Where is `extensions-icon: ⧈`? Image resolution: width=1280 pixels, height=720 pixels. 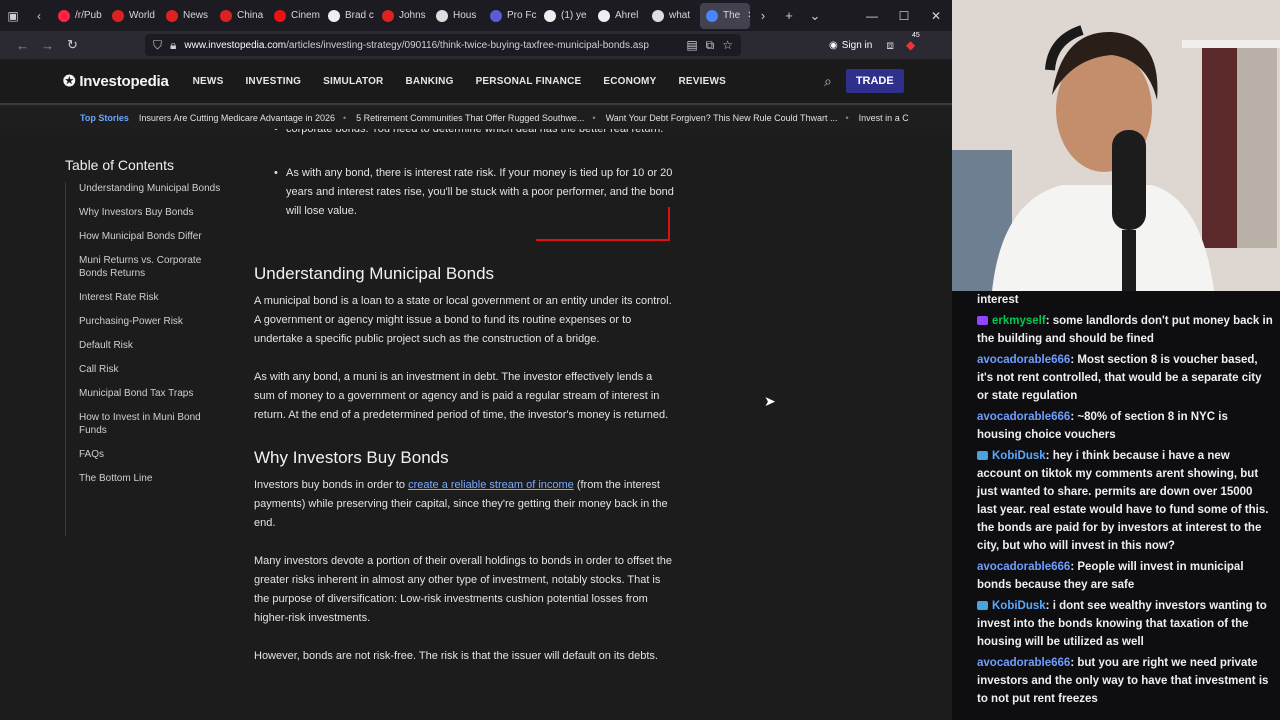 extensions-icon: ⧈ is located at coordinates (890, 45).